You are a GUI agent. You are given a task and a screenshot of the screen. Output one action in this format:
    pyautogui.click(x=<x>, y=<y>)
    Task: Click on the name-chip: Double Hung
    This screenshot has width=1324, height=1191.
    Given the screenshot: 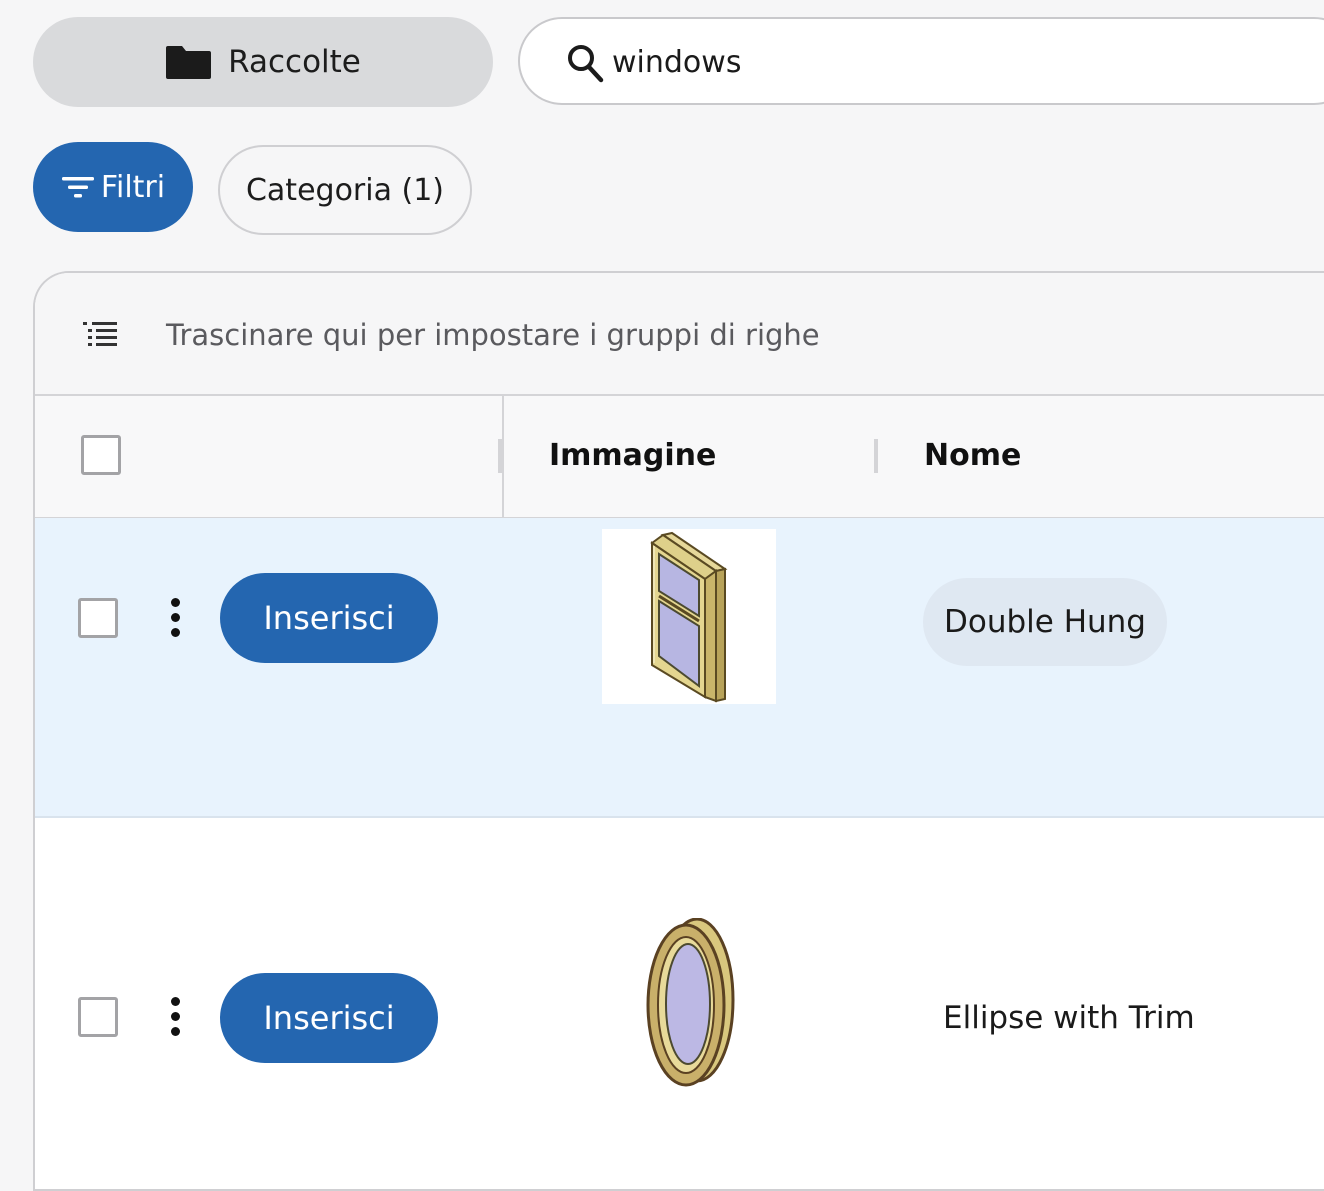 What is the action you would take?
    pyautogui.click(x=1045, y=622)
    